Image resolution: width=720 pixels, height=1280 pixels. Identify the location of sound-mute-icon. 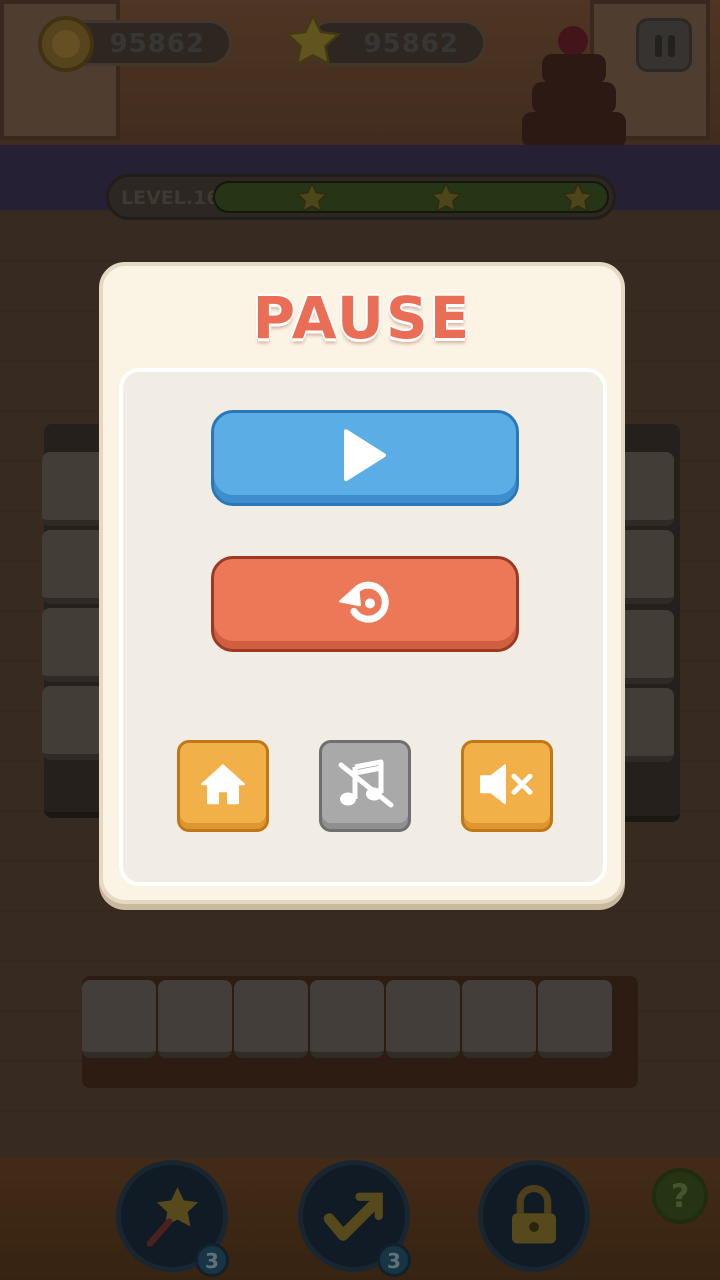
(506, 784).